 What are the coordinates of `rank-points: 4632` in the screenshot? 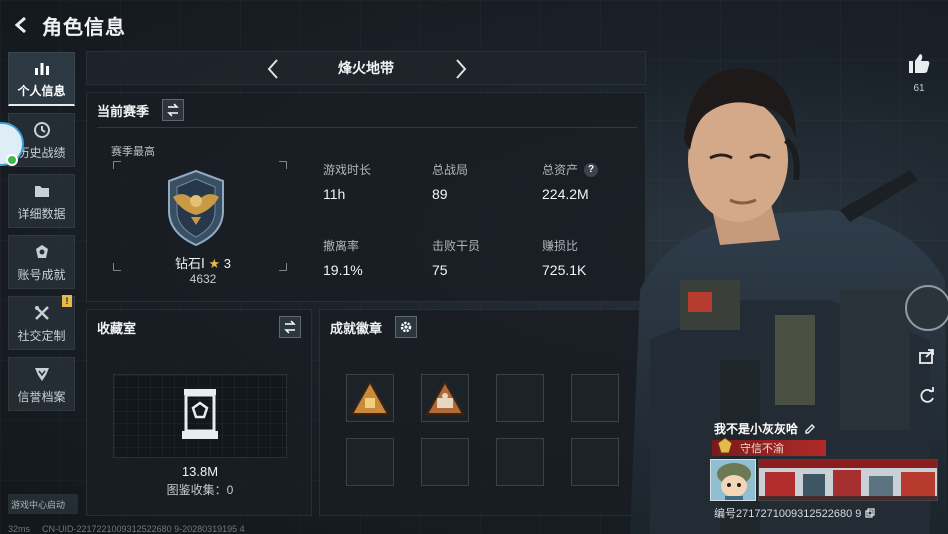 It's located at (203, 279).